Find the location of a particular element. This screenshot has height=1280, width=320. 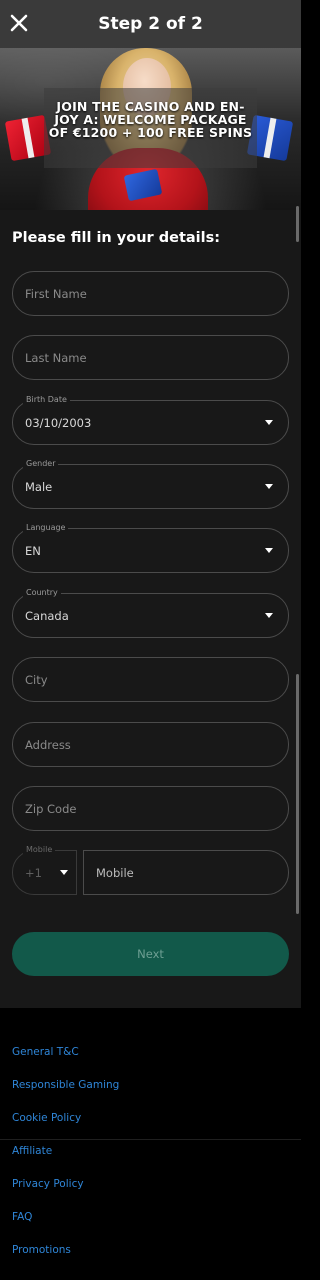

footer-link-faq: FAQ is located at coordinates (22, 1217).